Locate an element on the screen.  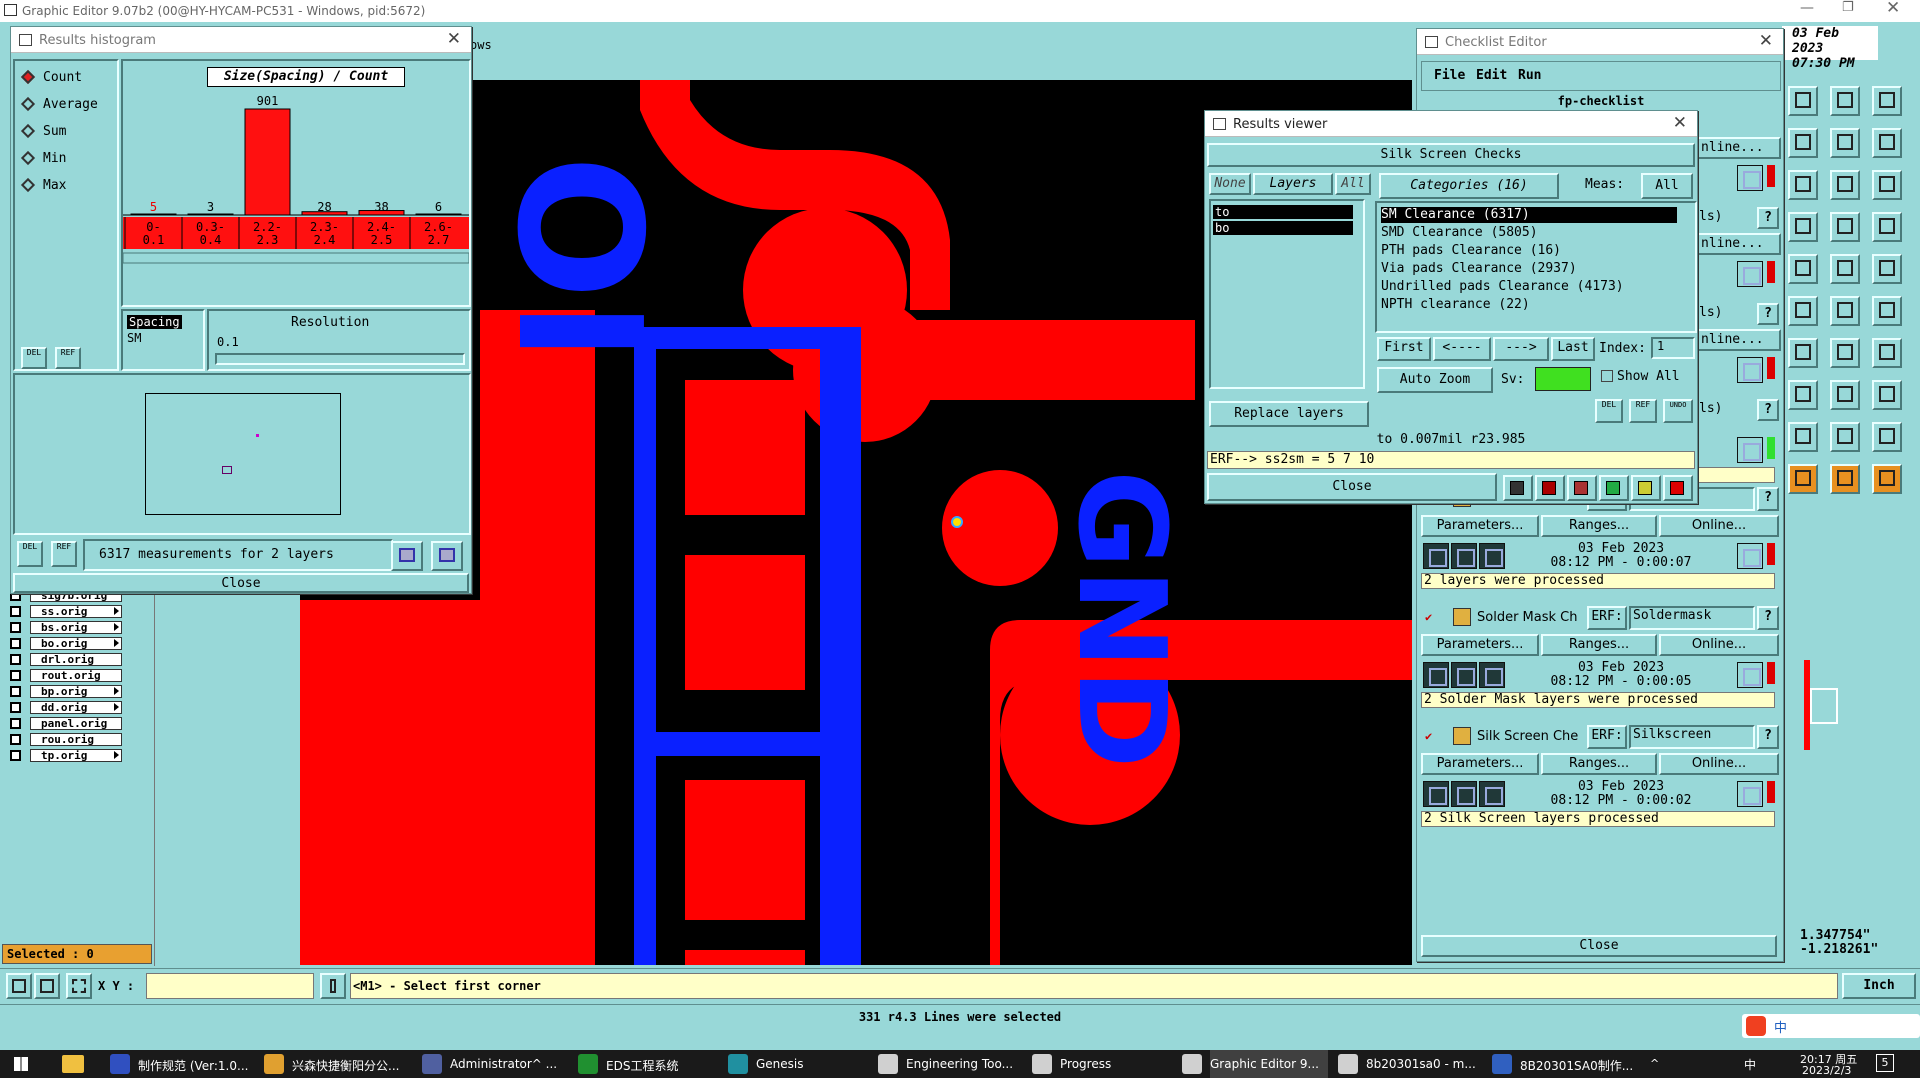
start-button is located at coordinates (21, 1064).